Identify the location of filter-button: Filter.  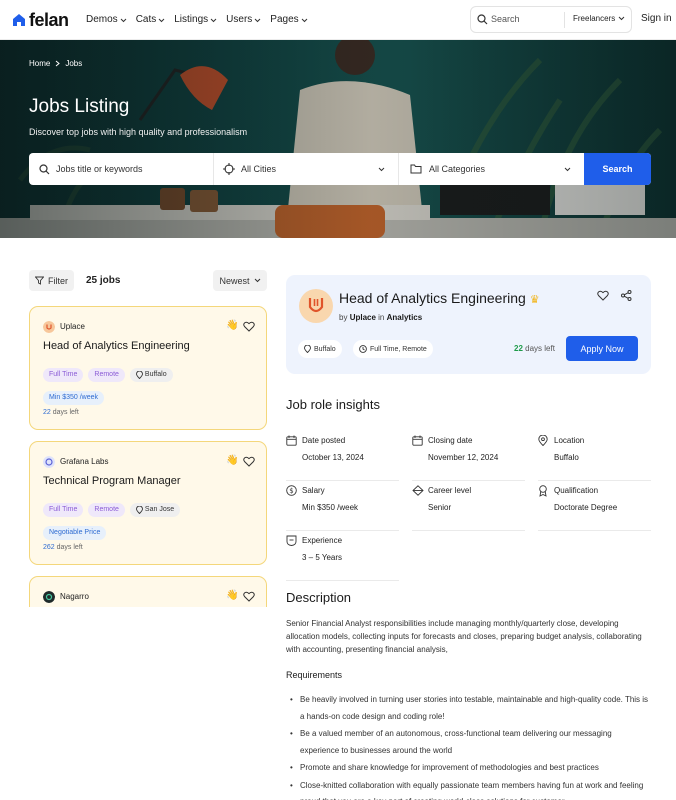
(51, 280).